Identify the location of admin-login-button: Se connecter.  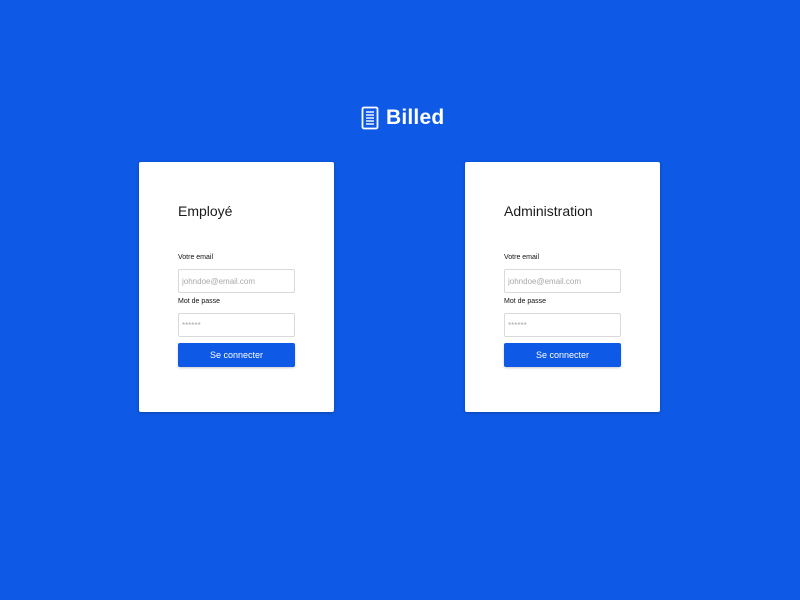
(562, 355).